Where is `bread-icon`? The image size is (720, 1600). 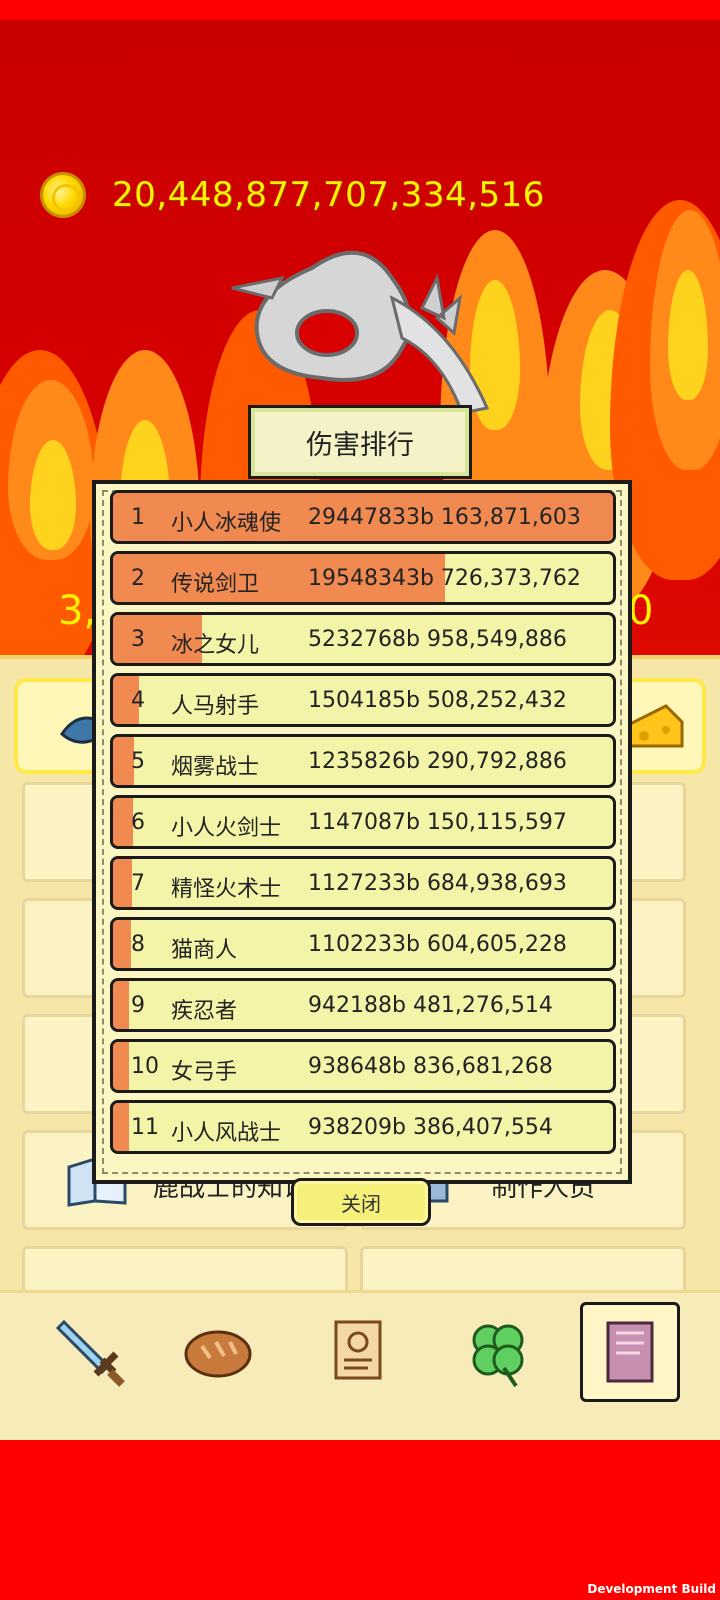
bread-icon is located at coordinates (218, 1354).